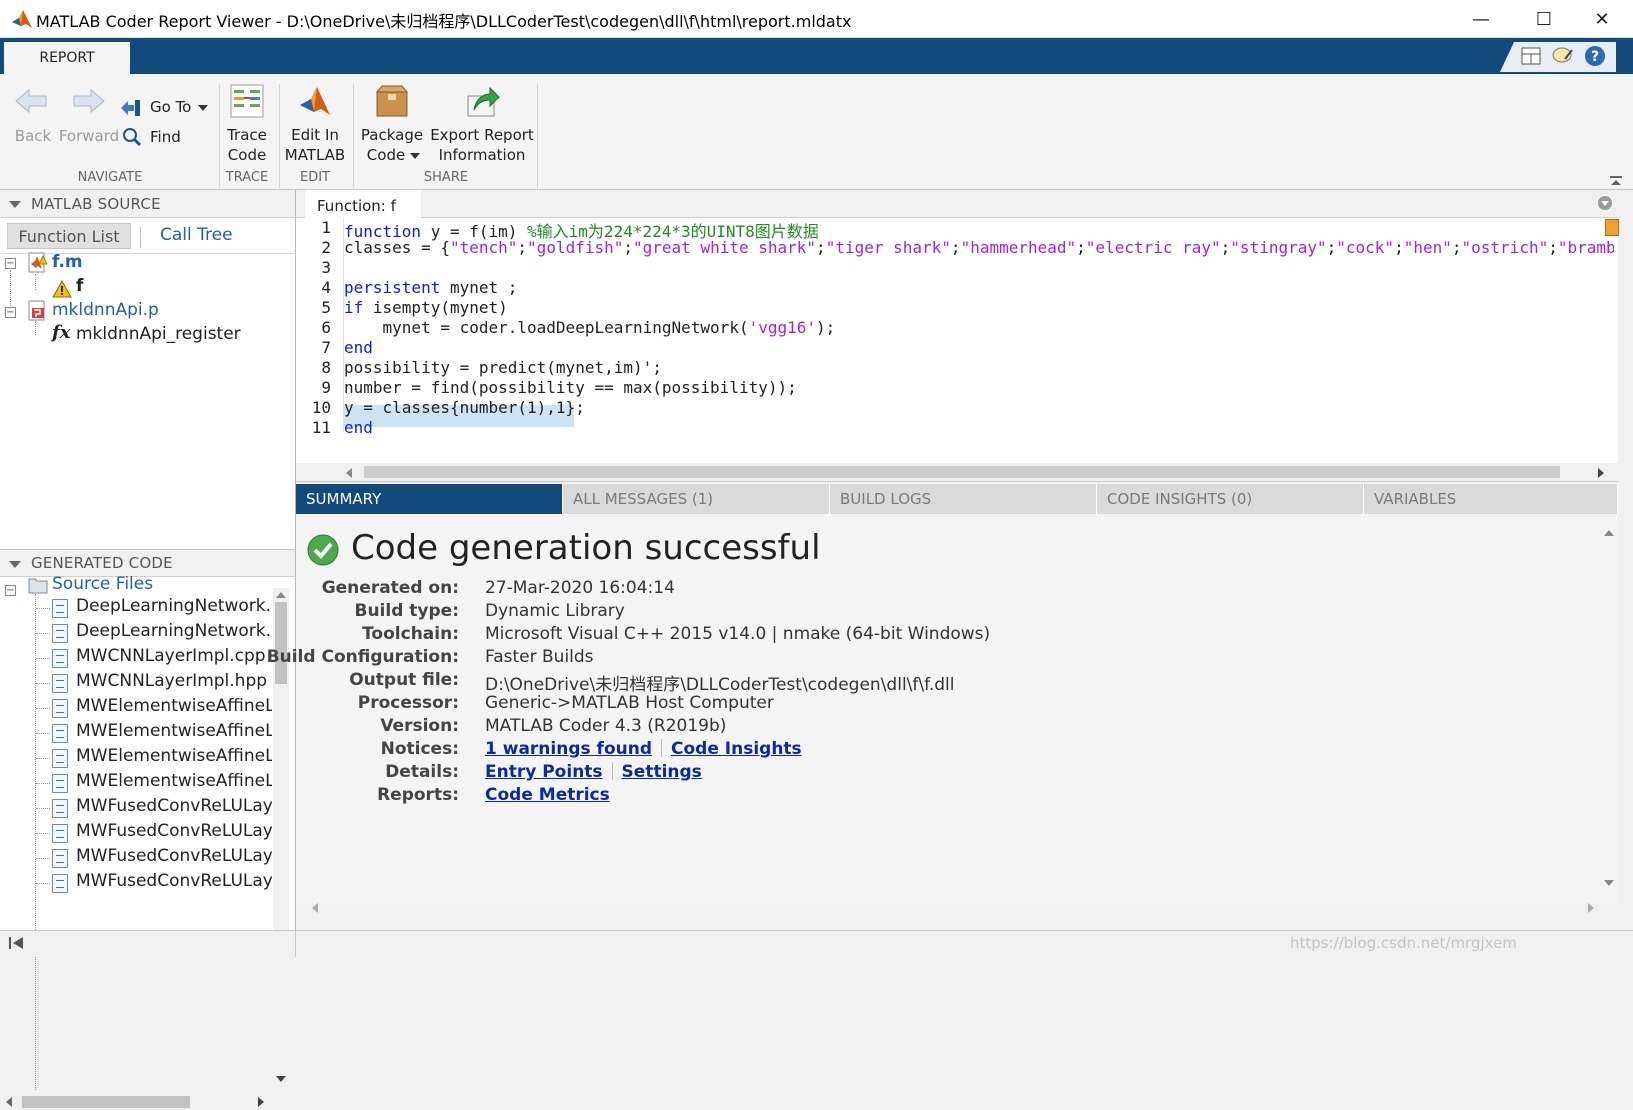 The height and width of the screenshot is (1110, 1633). What do you see at coordinates (1605, 203) in the screenshot?
I see `tab-menu-icon` at bounding box center [1605, 203].